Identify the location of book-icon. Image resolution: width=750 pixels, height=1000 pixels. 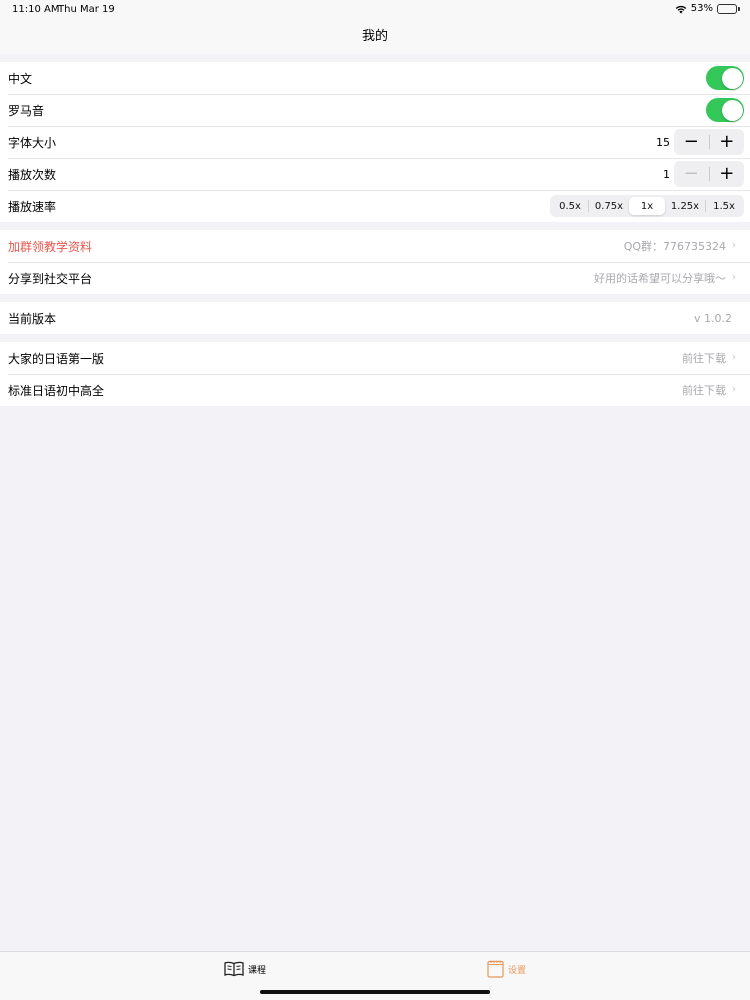
(234, 969).